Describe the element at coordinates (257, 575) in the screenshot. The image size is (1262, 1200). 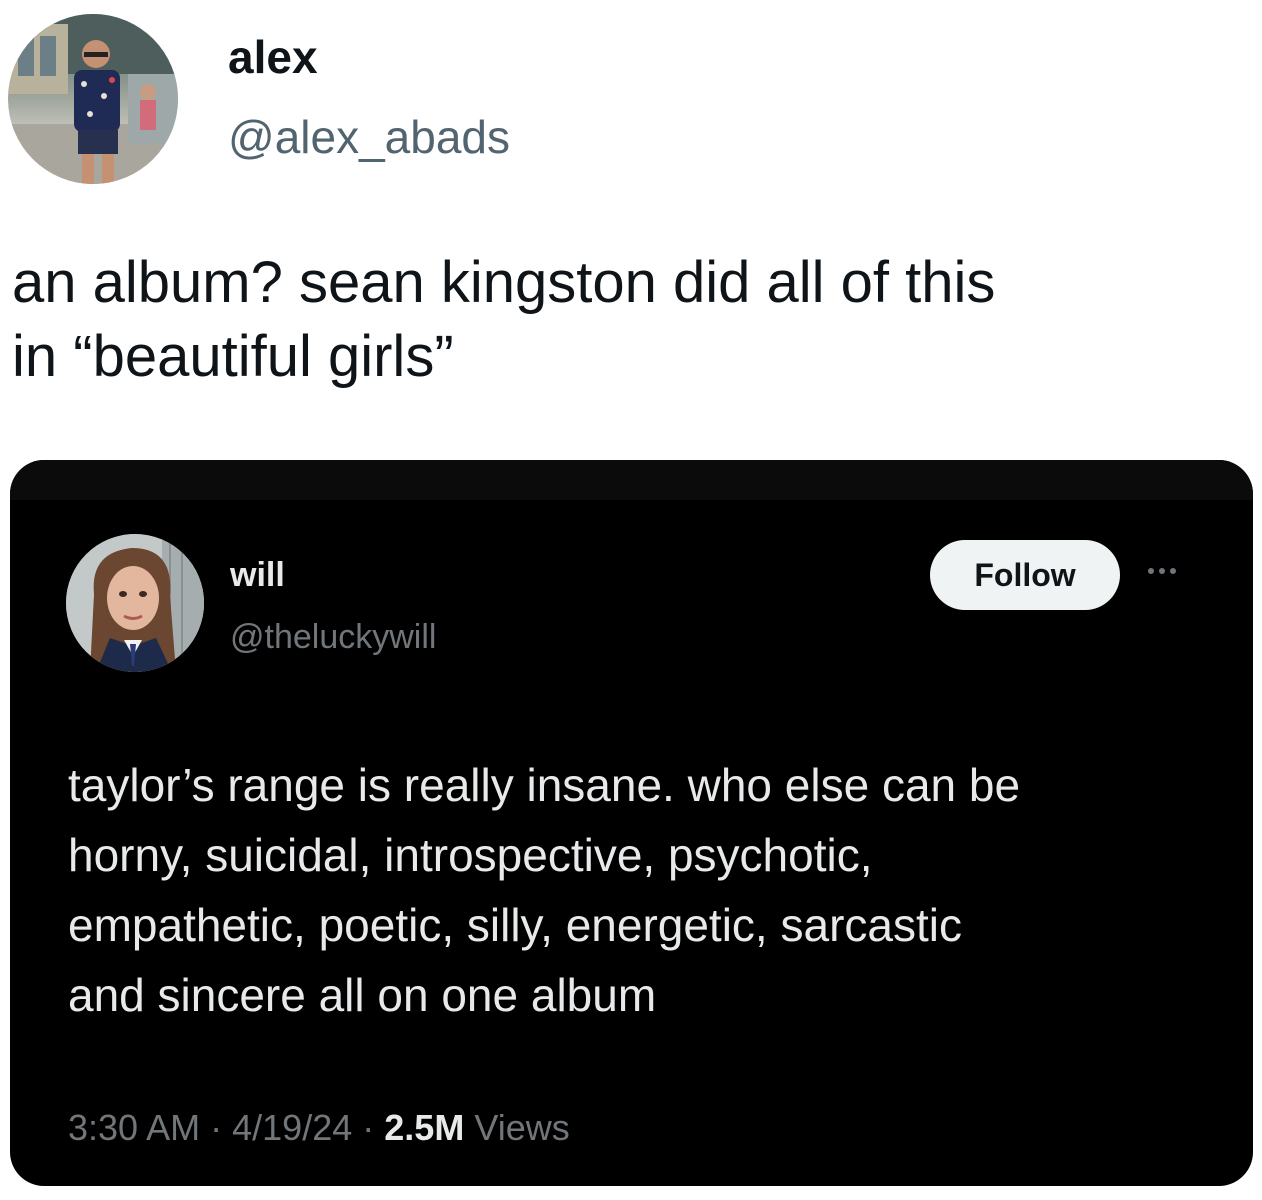
I see `quoted-author-name: will` at that location.